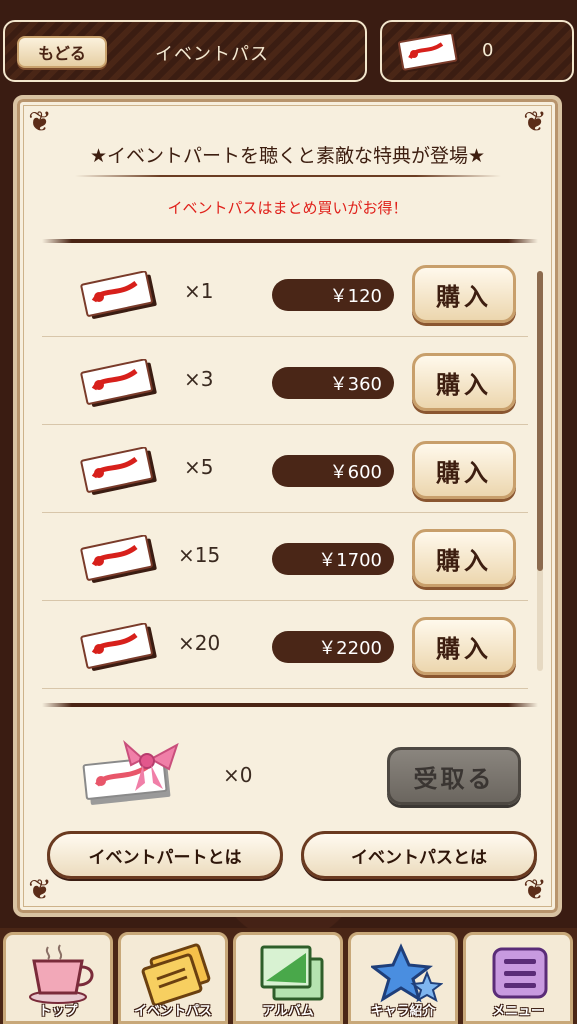  I want to click on offer-quantity: ×5, so click(199, 467).